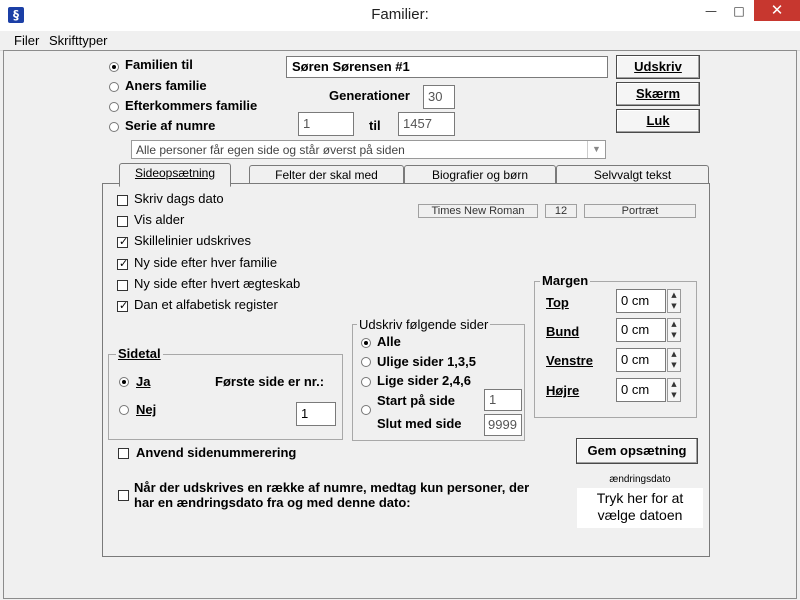 This screenshot has width=800, height=600. Describe the element at coordinates (114, 87) in the screenshot. I see `radio-aners-familie` at that location.